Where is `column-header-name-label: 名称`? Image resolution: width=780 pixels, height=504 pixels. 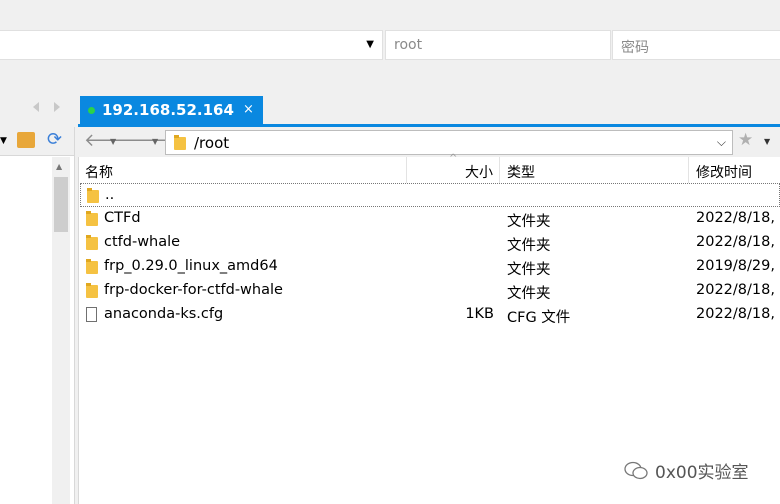 column-header-name-label: 名称 is located at coordinates (99, 173).